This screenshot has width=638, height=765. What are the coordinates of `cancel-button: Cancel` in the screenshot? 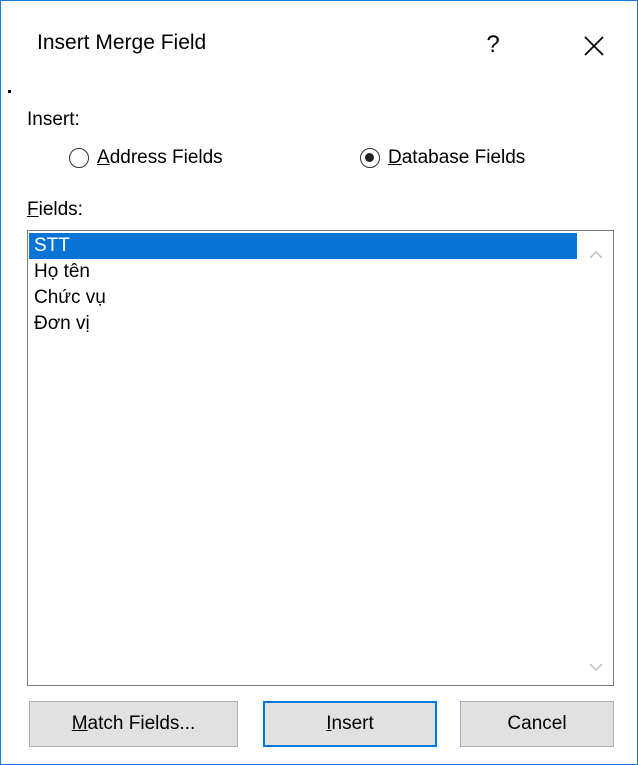 It's located at (537, 724).